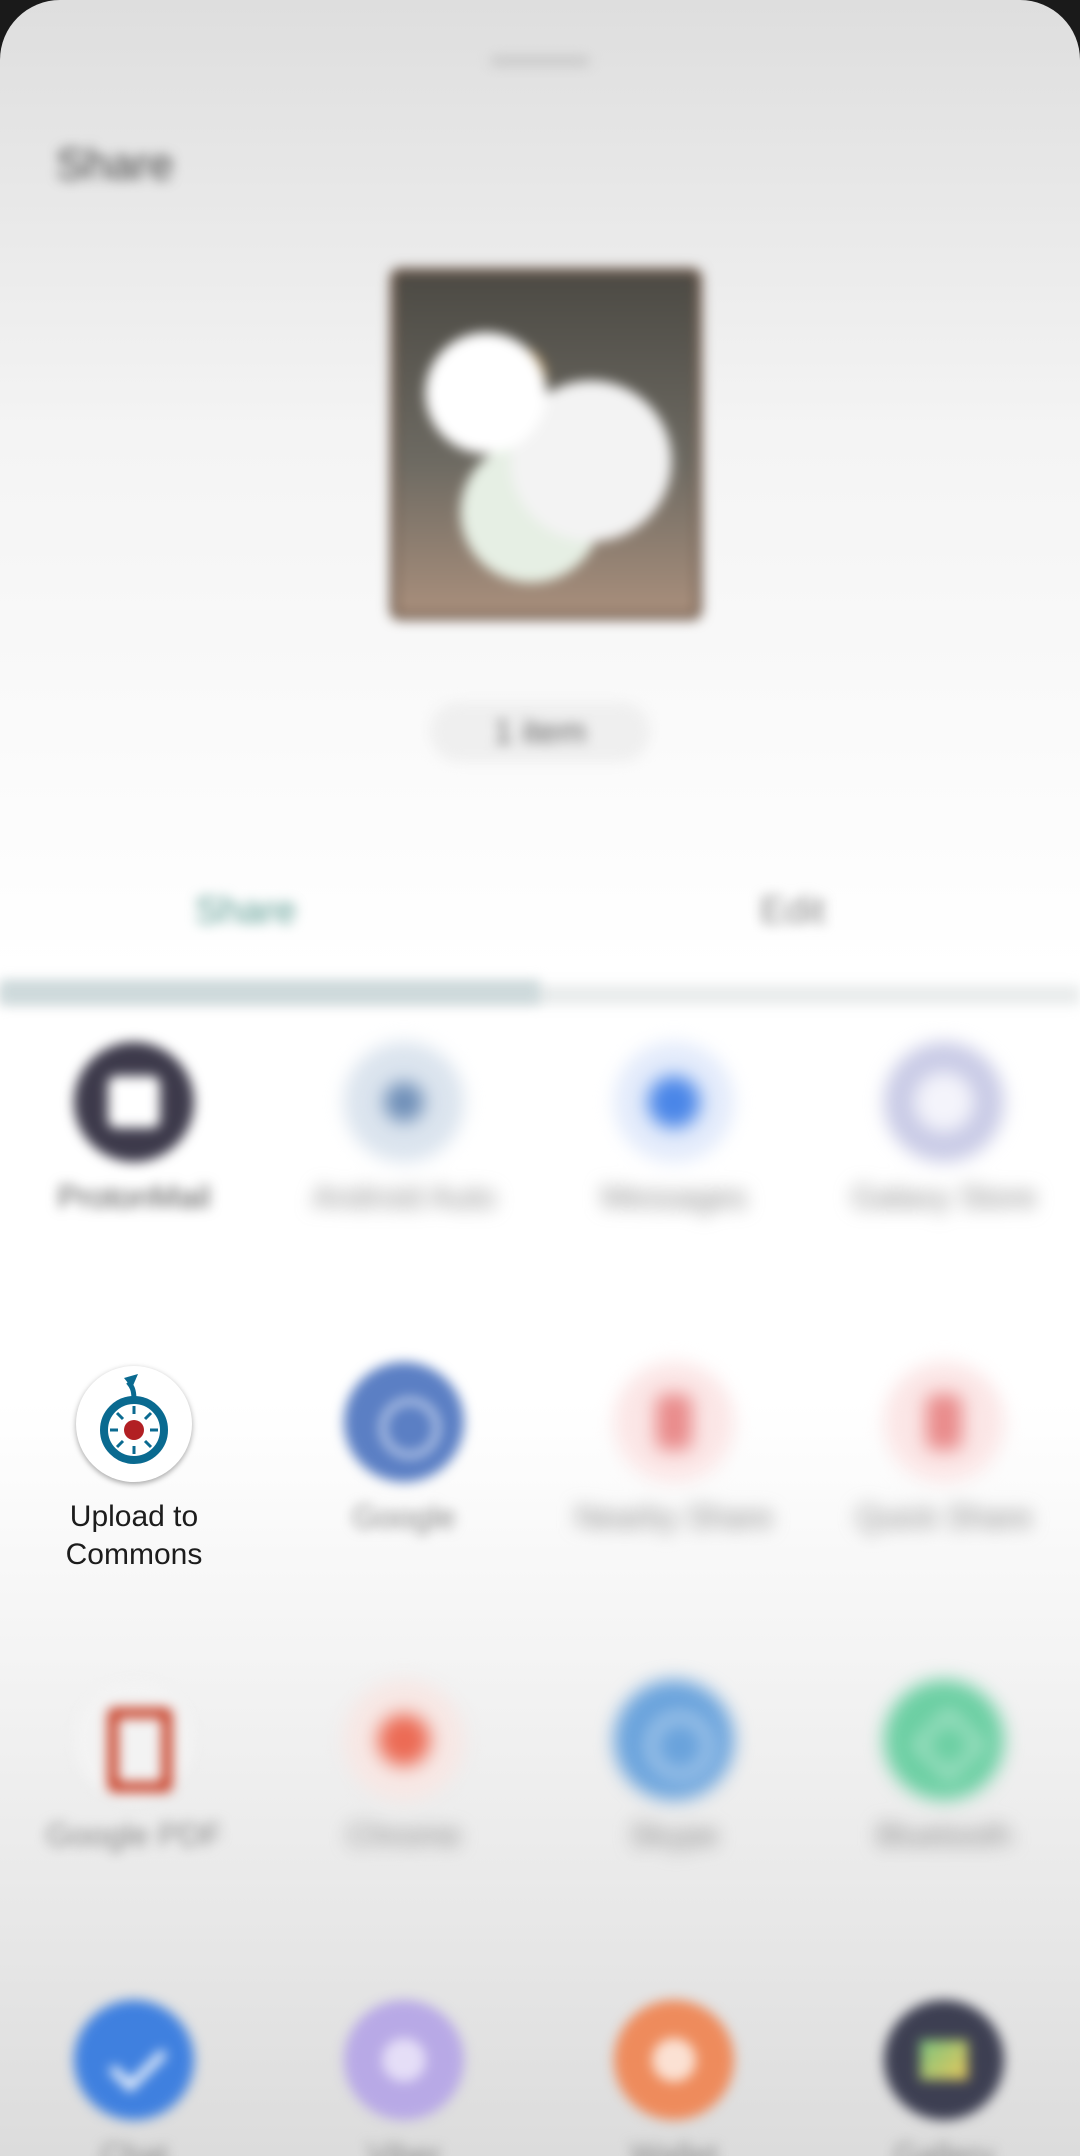 Image resolution: width=1080 pixels, height=2156 pixels. What do you see at coordinates (134, 1102) in the screenshot?
I see `protonmail-icon` at bounding box center [134, 1102].